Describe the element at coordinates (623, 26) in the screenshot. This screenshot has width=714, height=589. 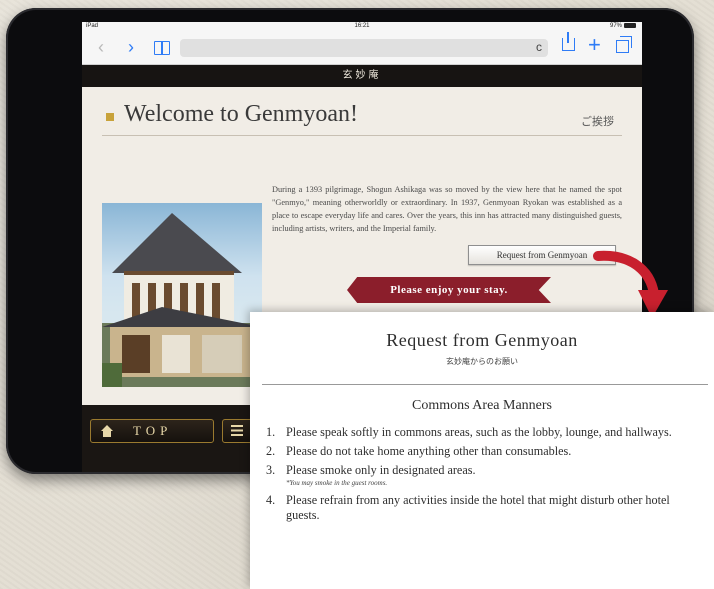
I see `battery-status: 97%` at that location.